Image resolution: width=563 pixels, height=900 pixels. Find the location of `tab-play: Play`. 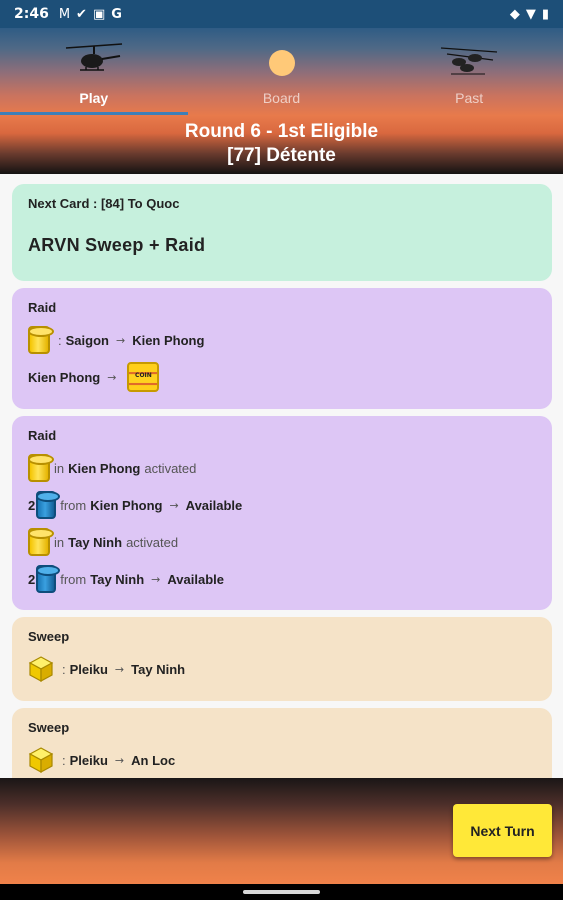

tab-play: Play is located at coordinates (94, 72).